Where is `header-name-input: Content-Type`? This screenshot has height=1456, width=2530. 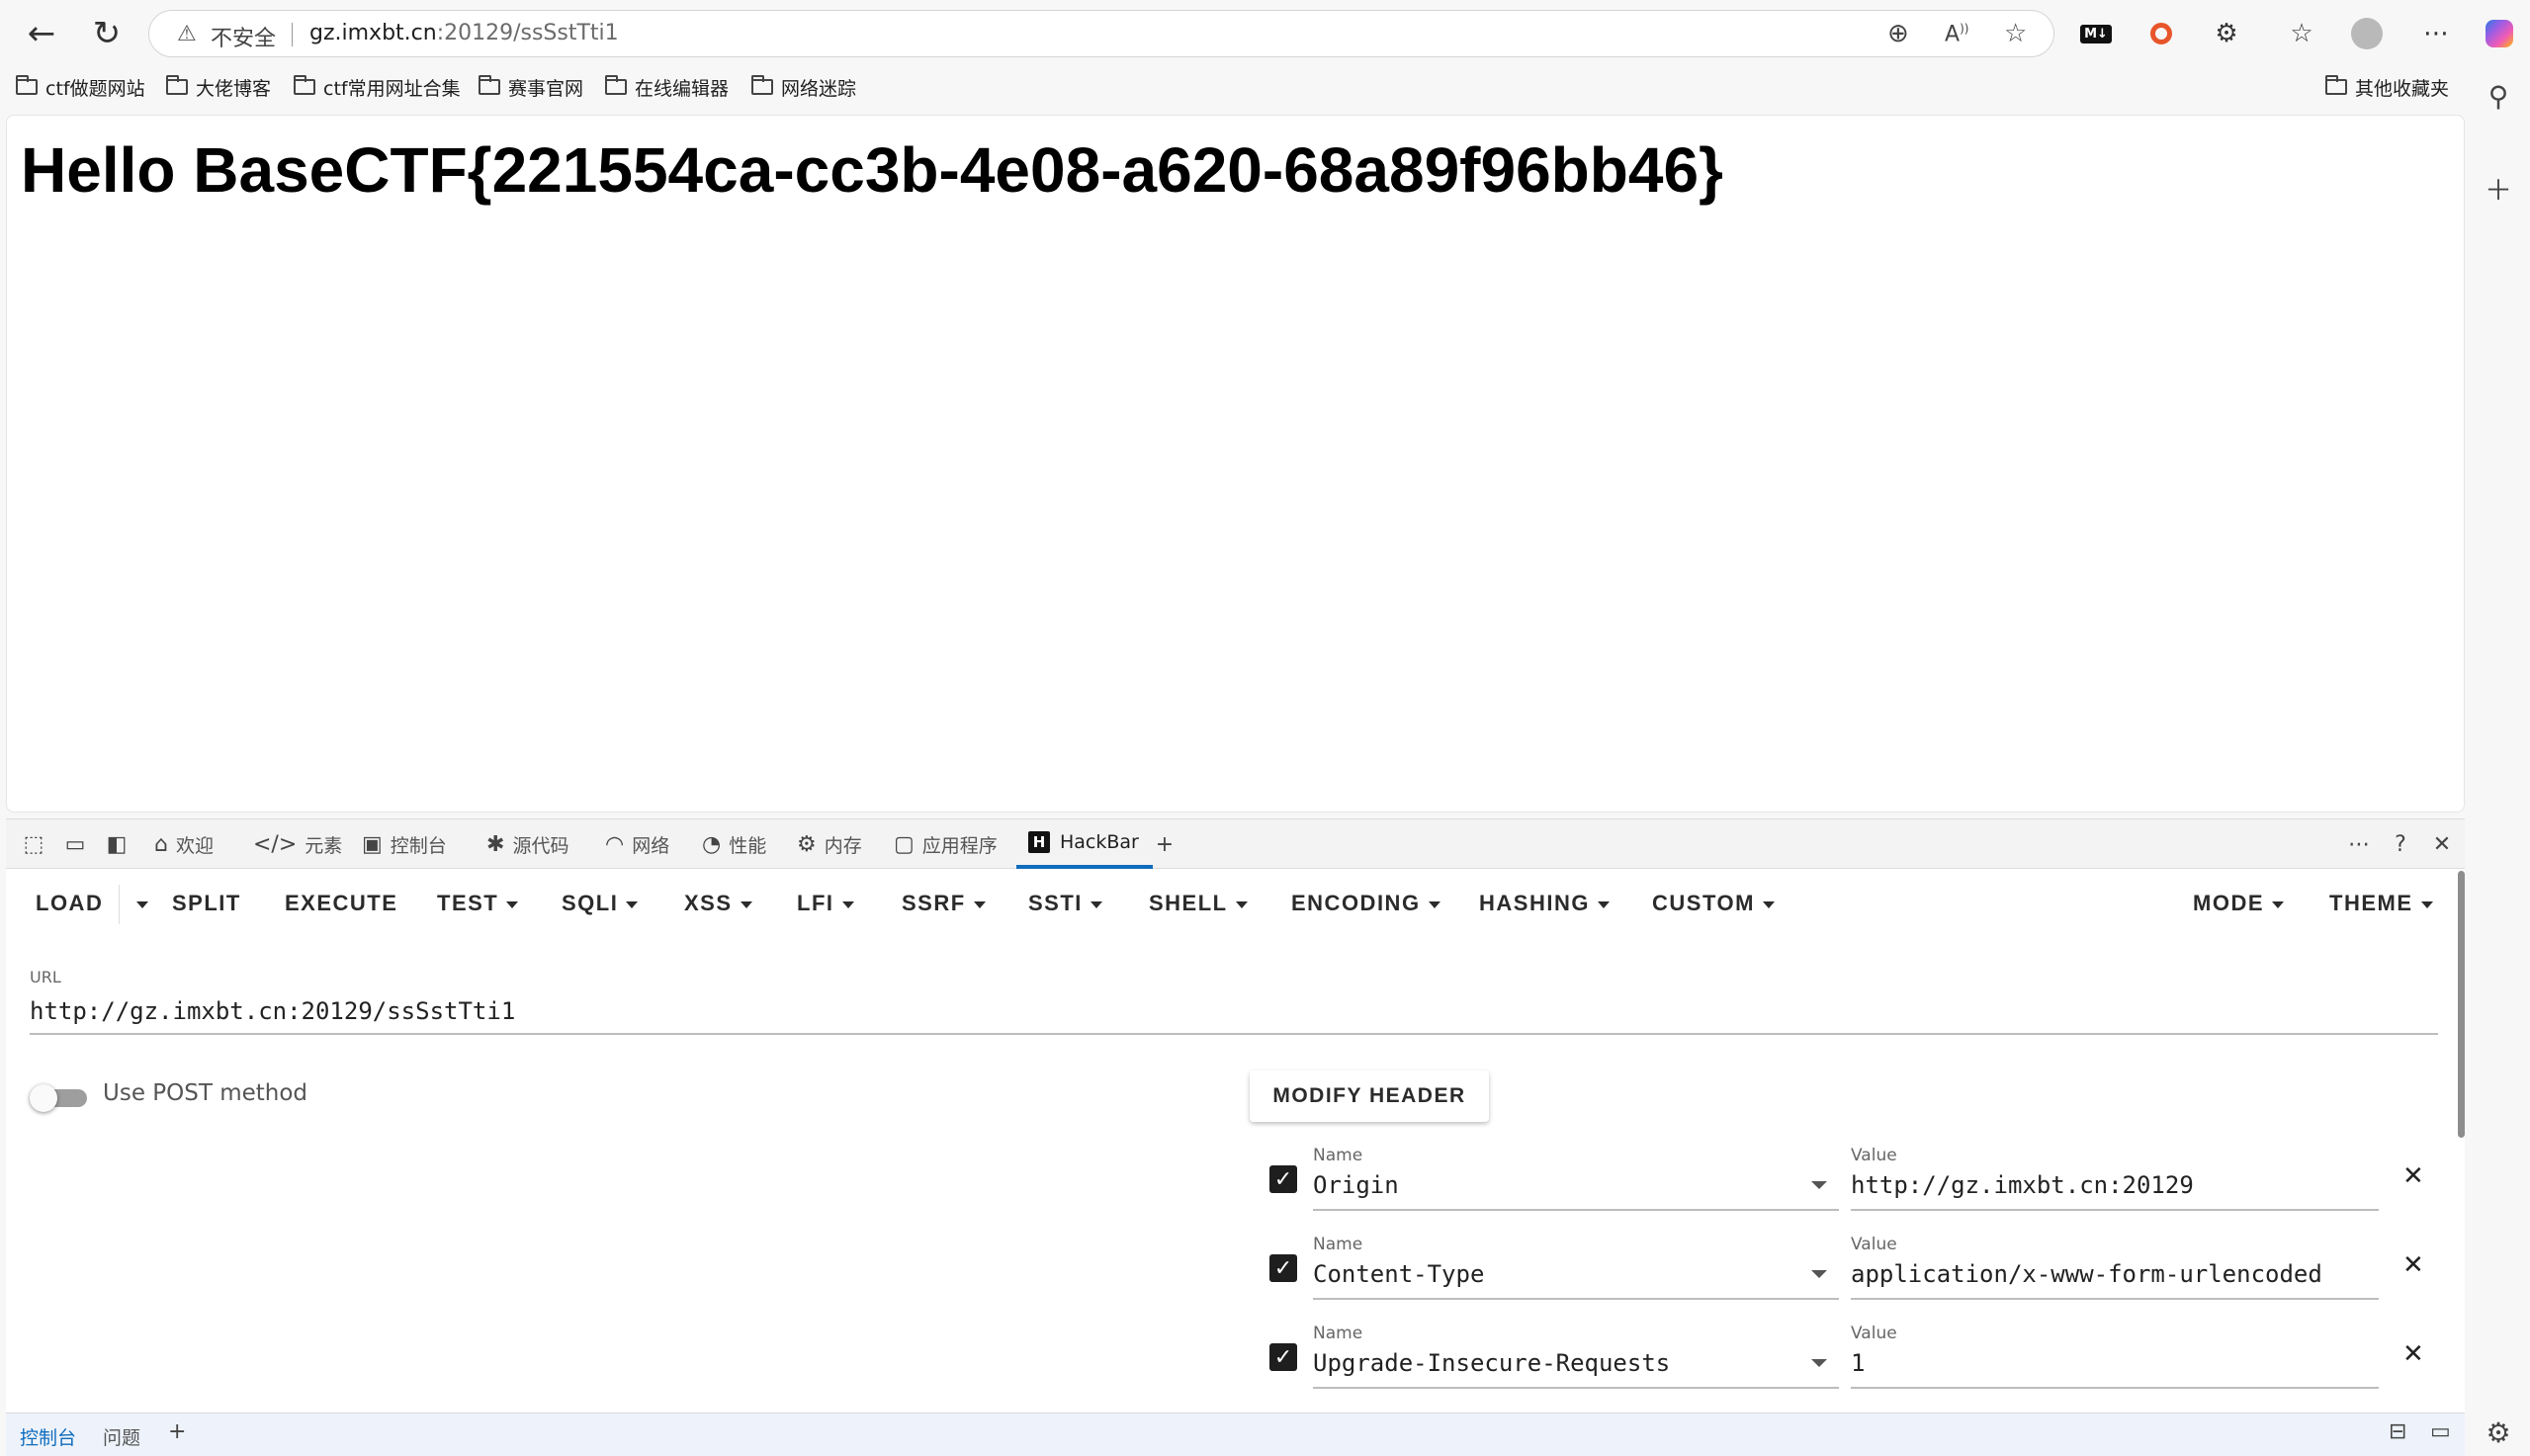 header-name-input: Content-Type is located at coordinates (1398, 1274).